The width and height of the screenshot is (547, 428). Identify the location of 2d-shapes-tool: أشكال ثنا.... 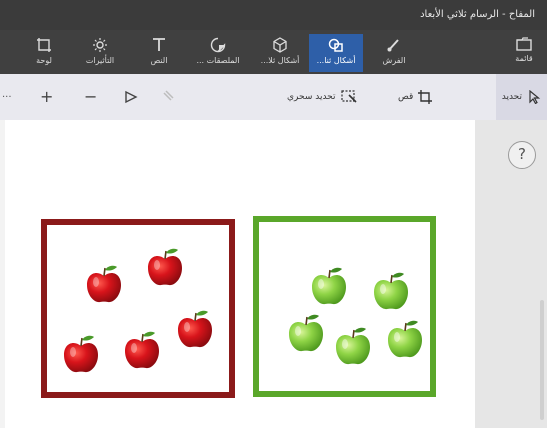
(336, 53).